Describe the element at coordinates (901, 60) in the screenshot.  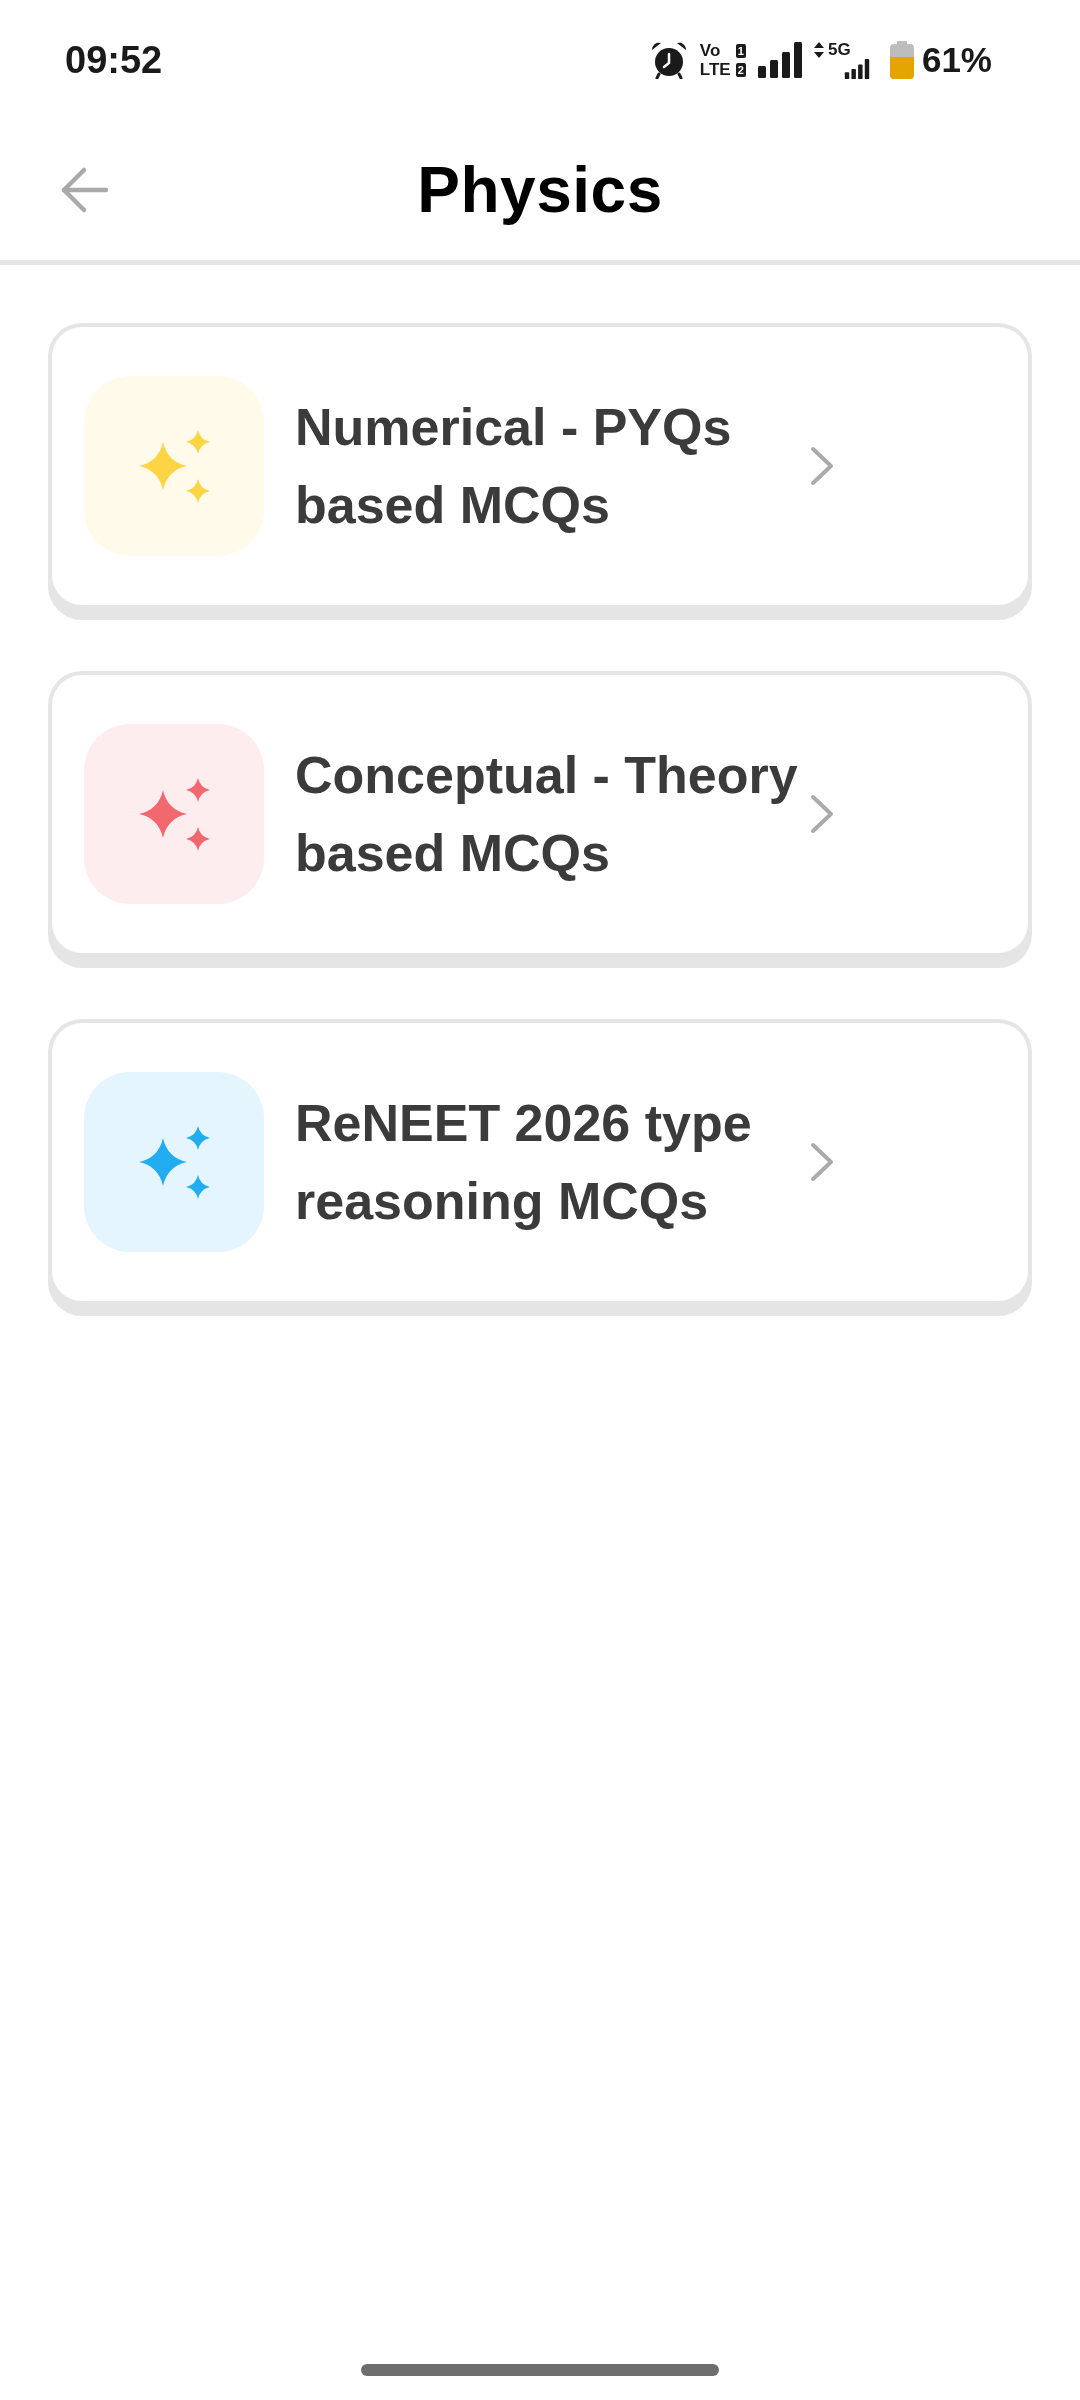
I see `battery-icon` at that location.